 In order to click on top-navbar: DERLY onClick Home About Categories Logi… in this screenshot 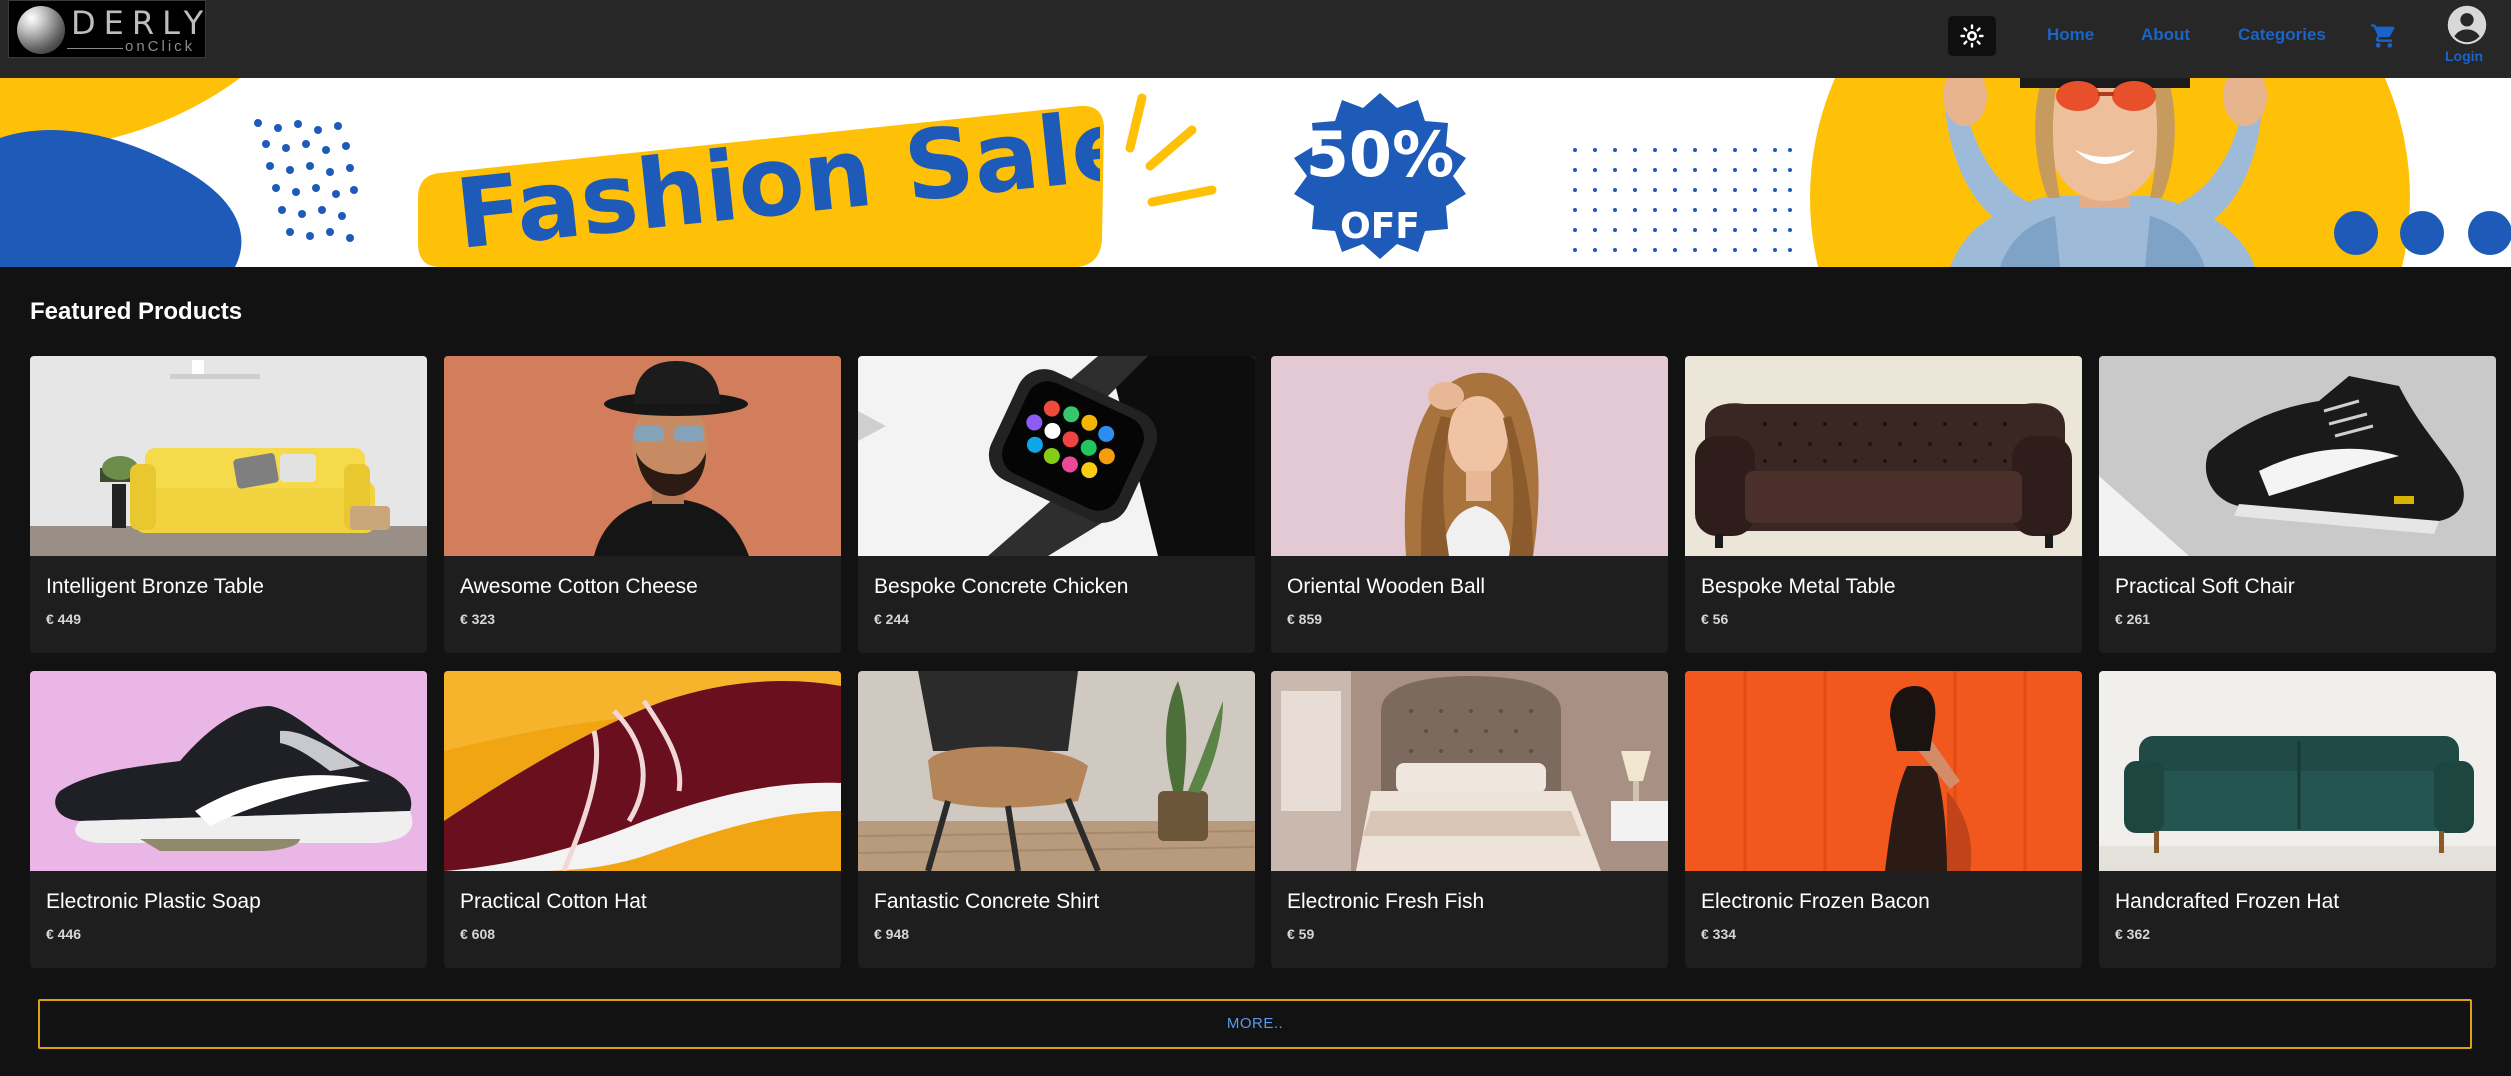, I will do `click(1255, 39)`.